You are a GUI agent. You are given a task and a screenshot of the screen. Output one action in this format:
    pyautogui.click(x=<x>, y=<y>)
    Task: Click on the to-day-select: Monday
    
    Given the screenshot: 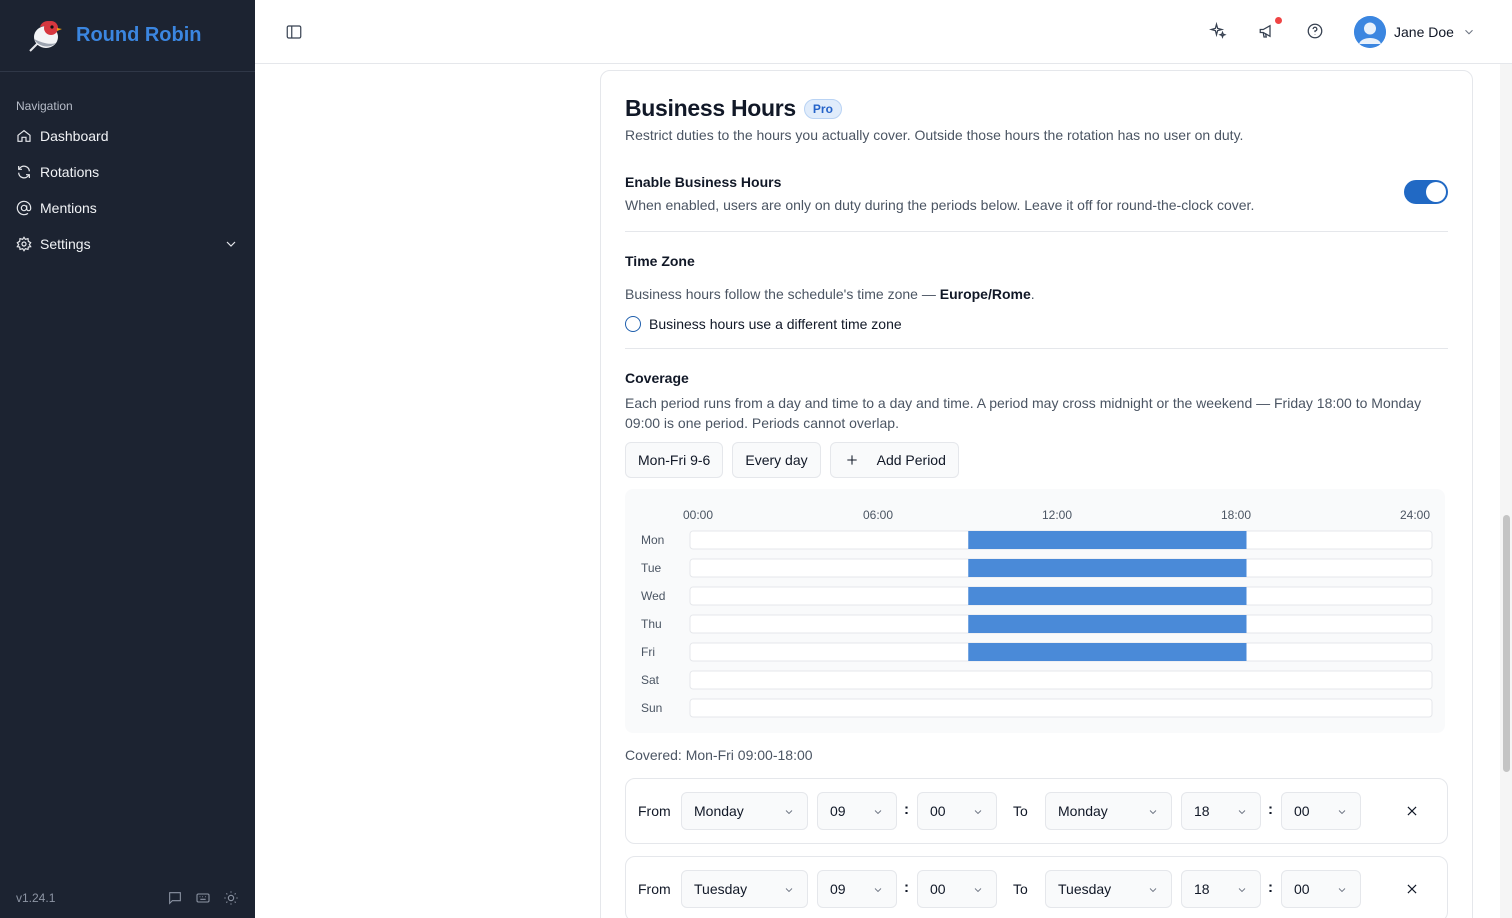 What is the action you would take?
    pyautogui.click(x=1108, y=811)
    